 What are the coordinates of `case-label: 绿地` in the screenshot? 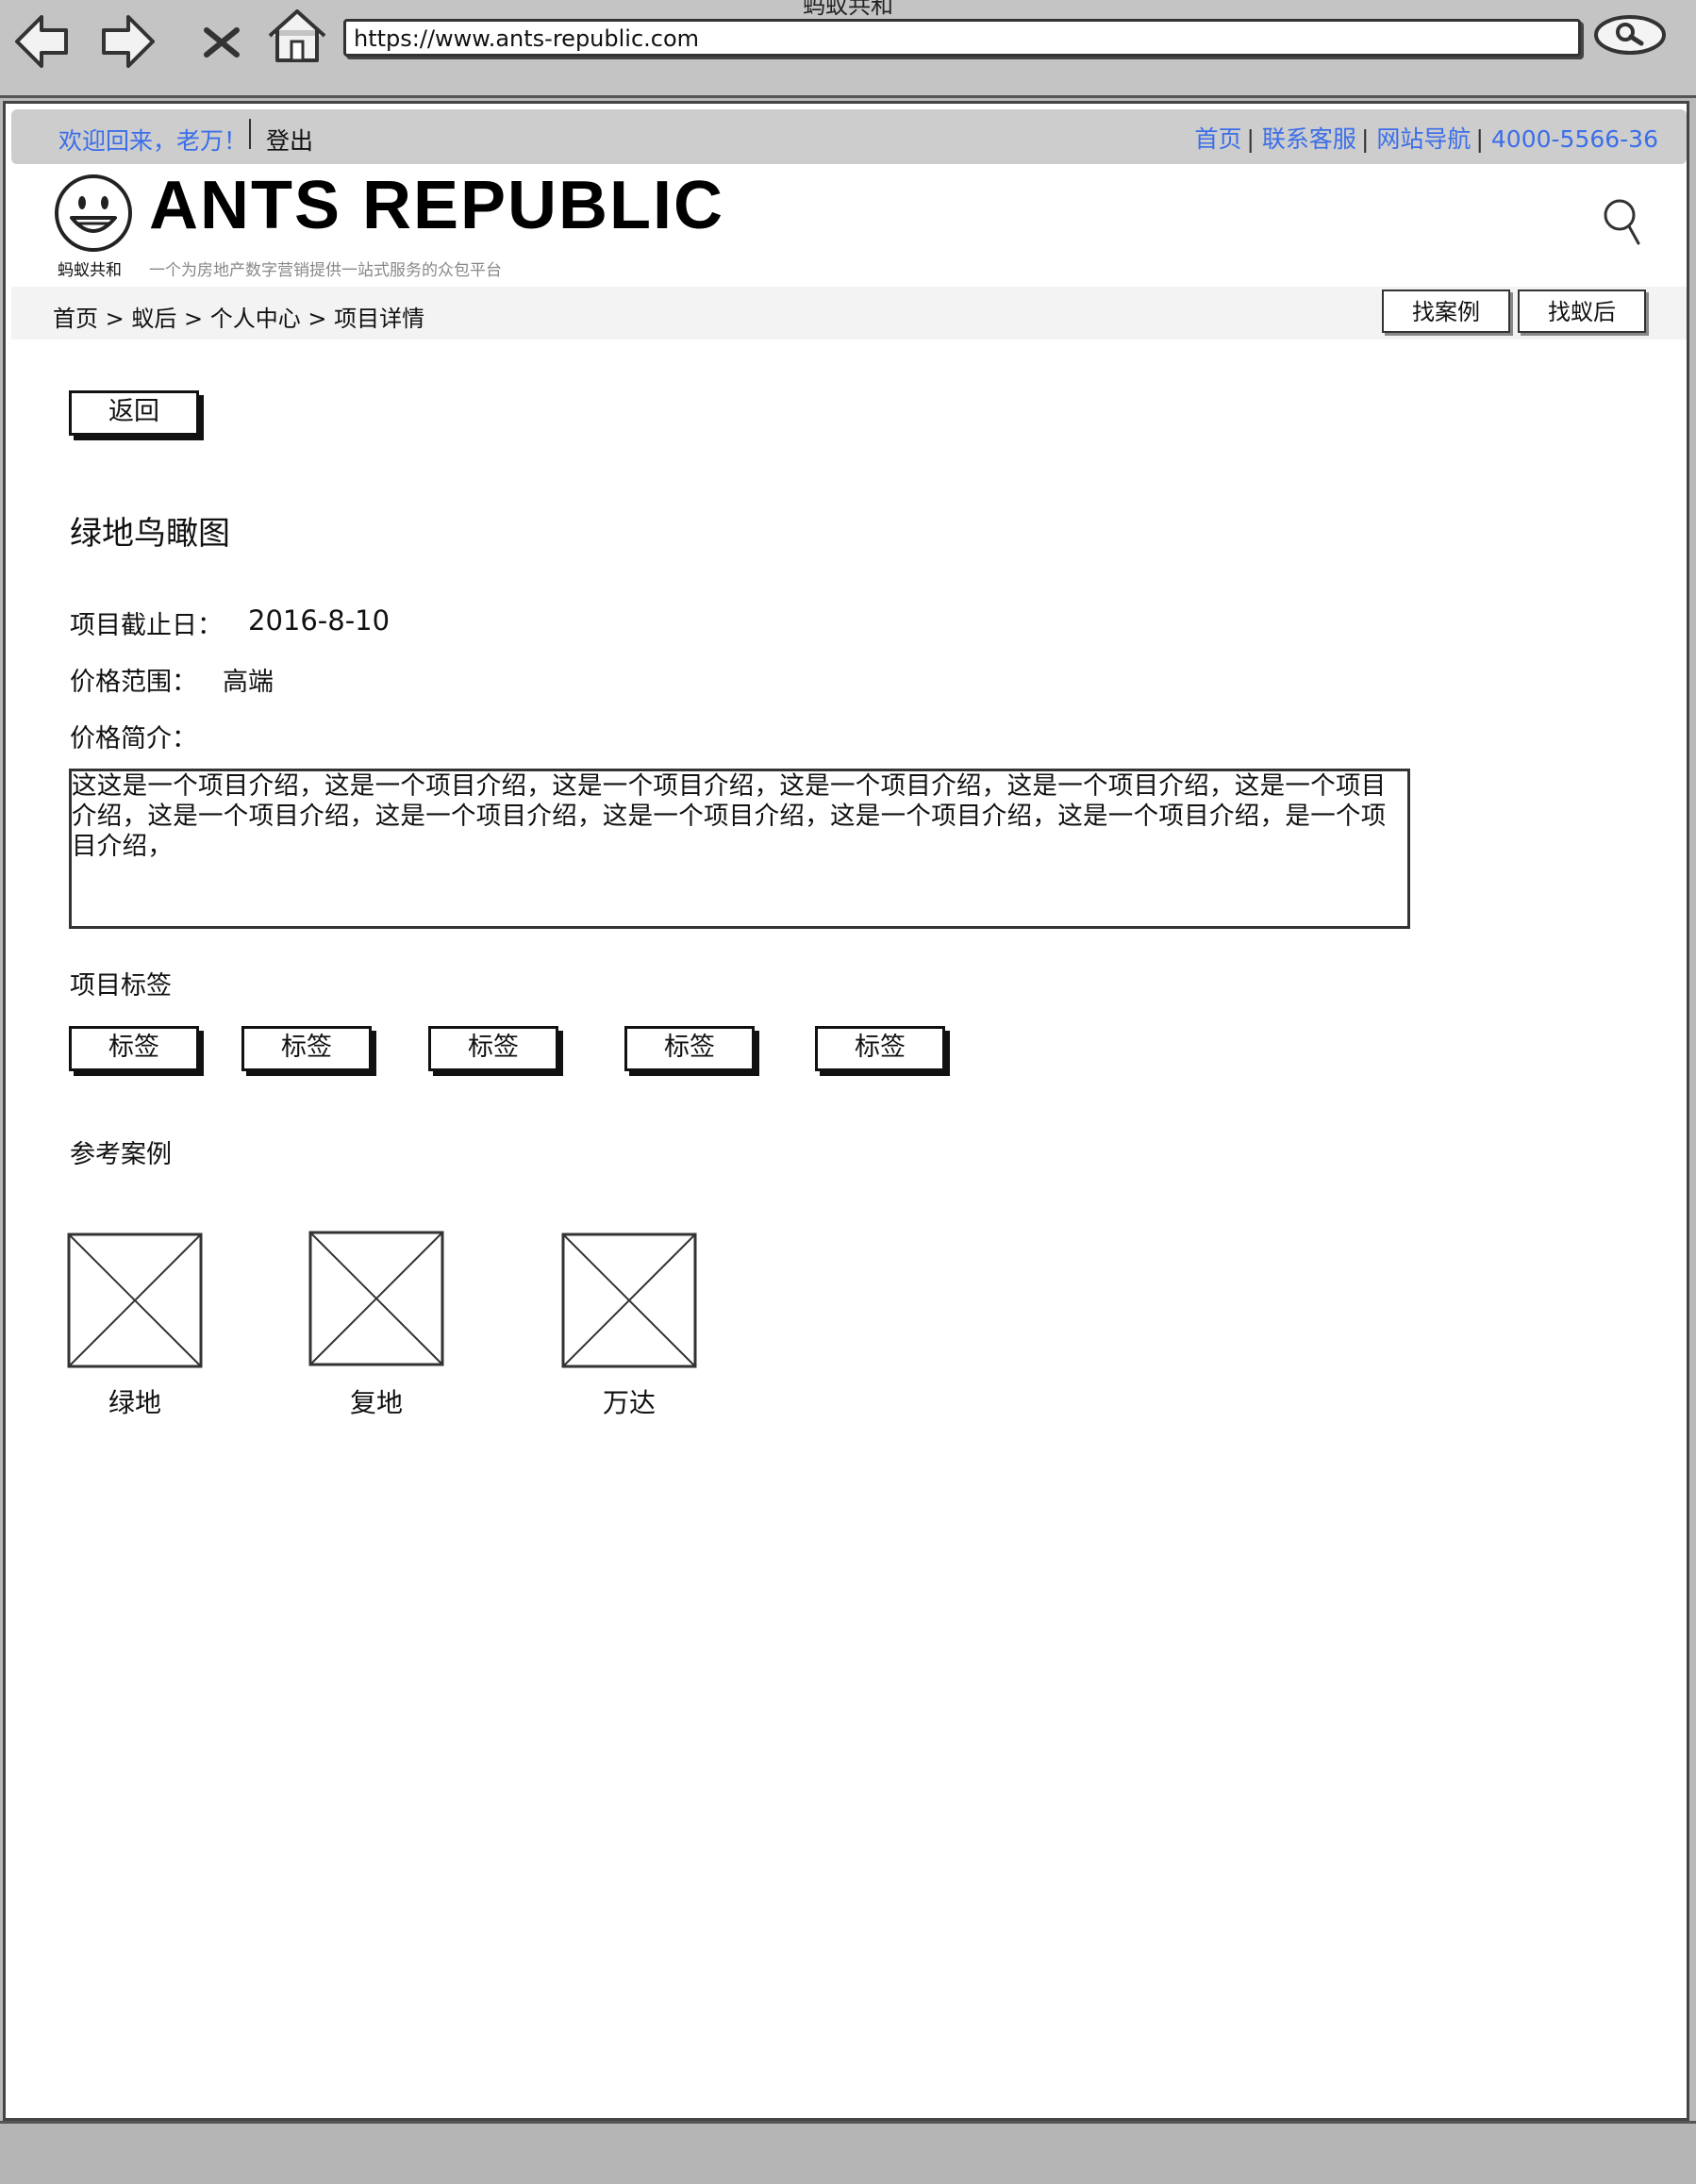 It's located at (135, 1401).